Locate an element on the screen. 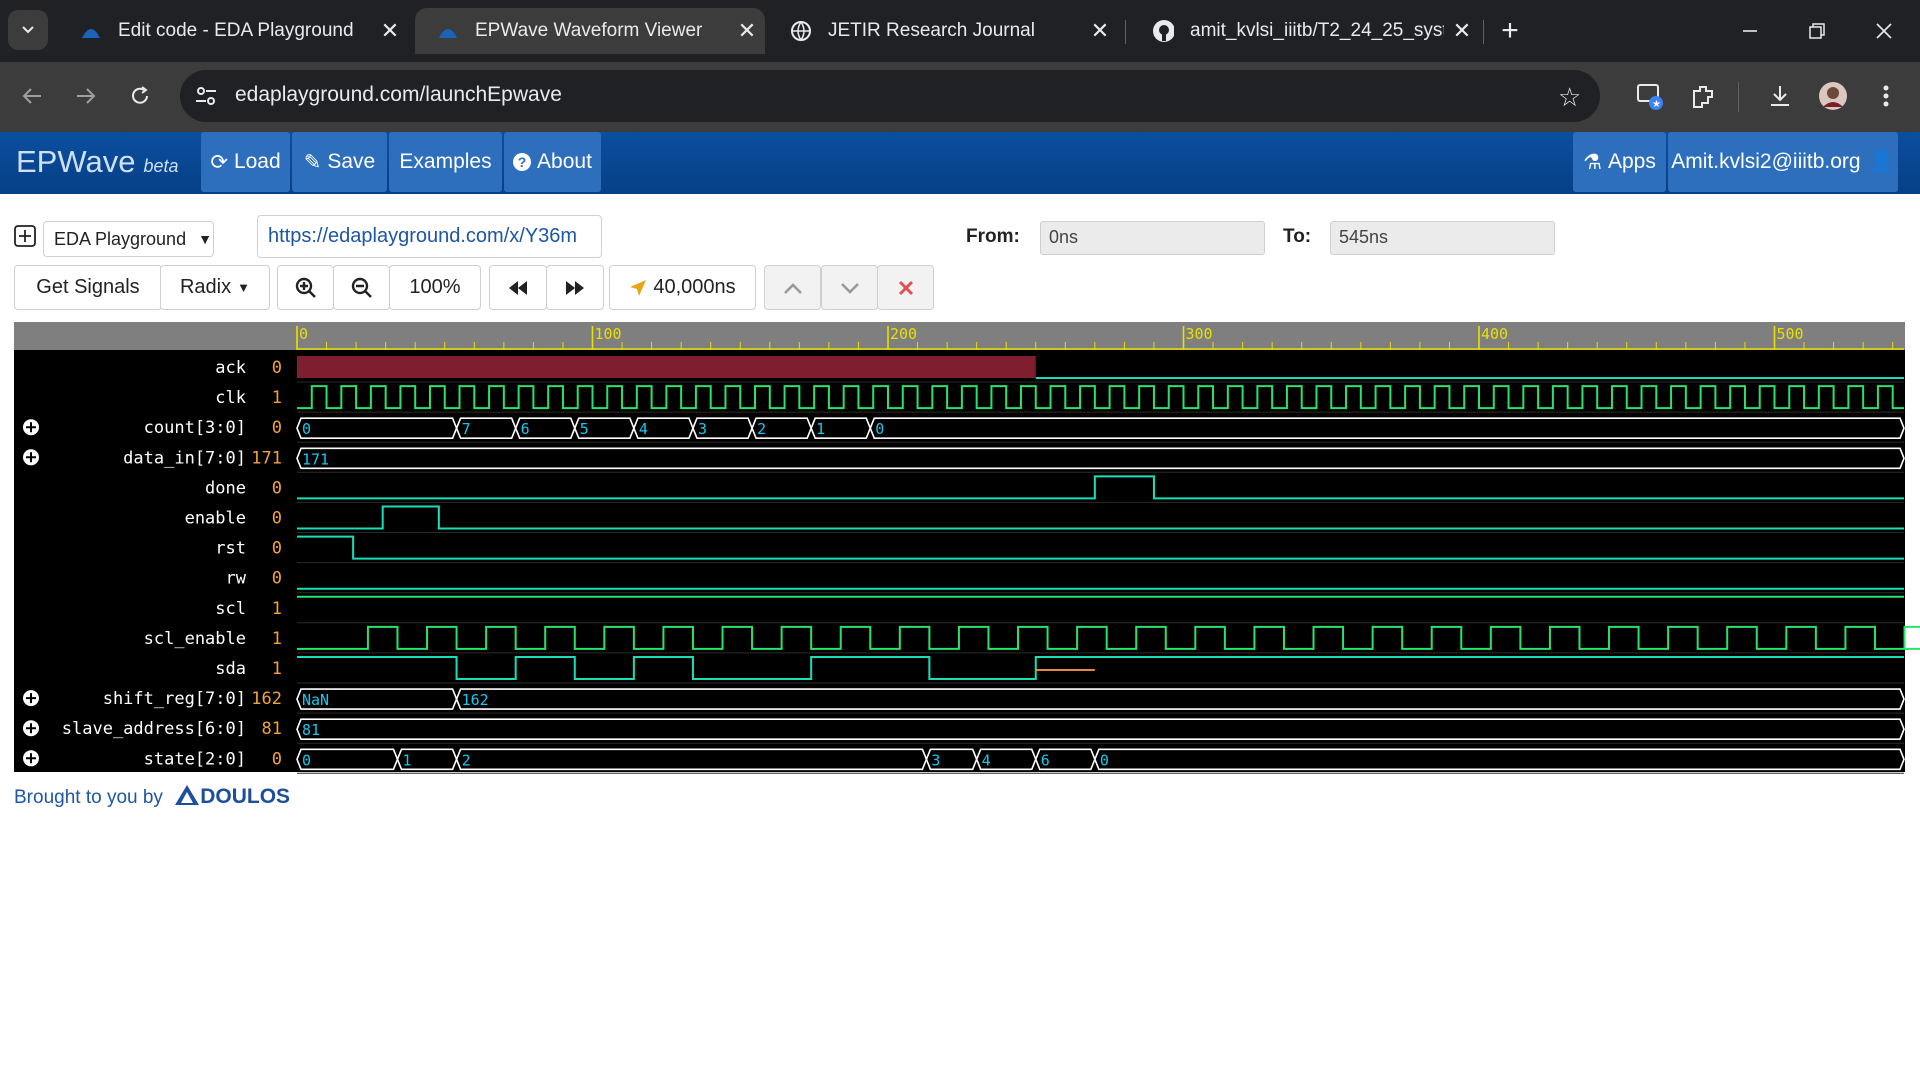  remove-signal-button is located at coordinates (905, 287).